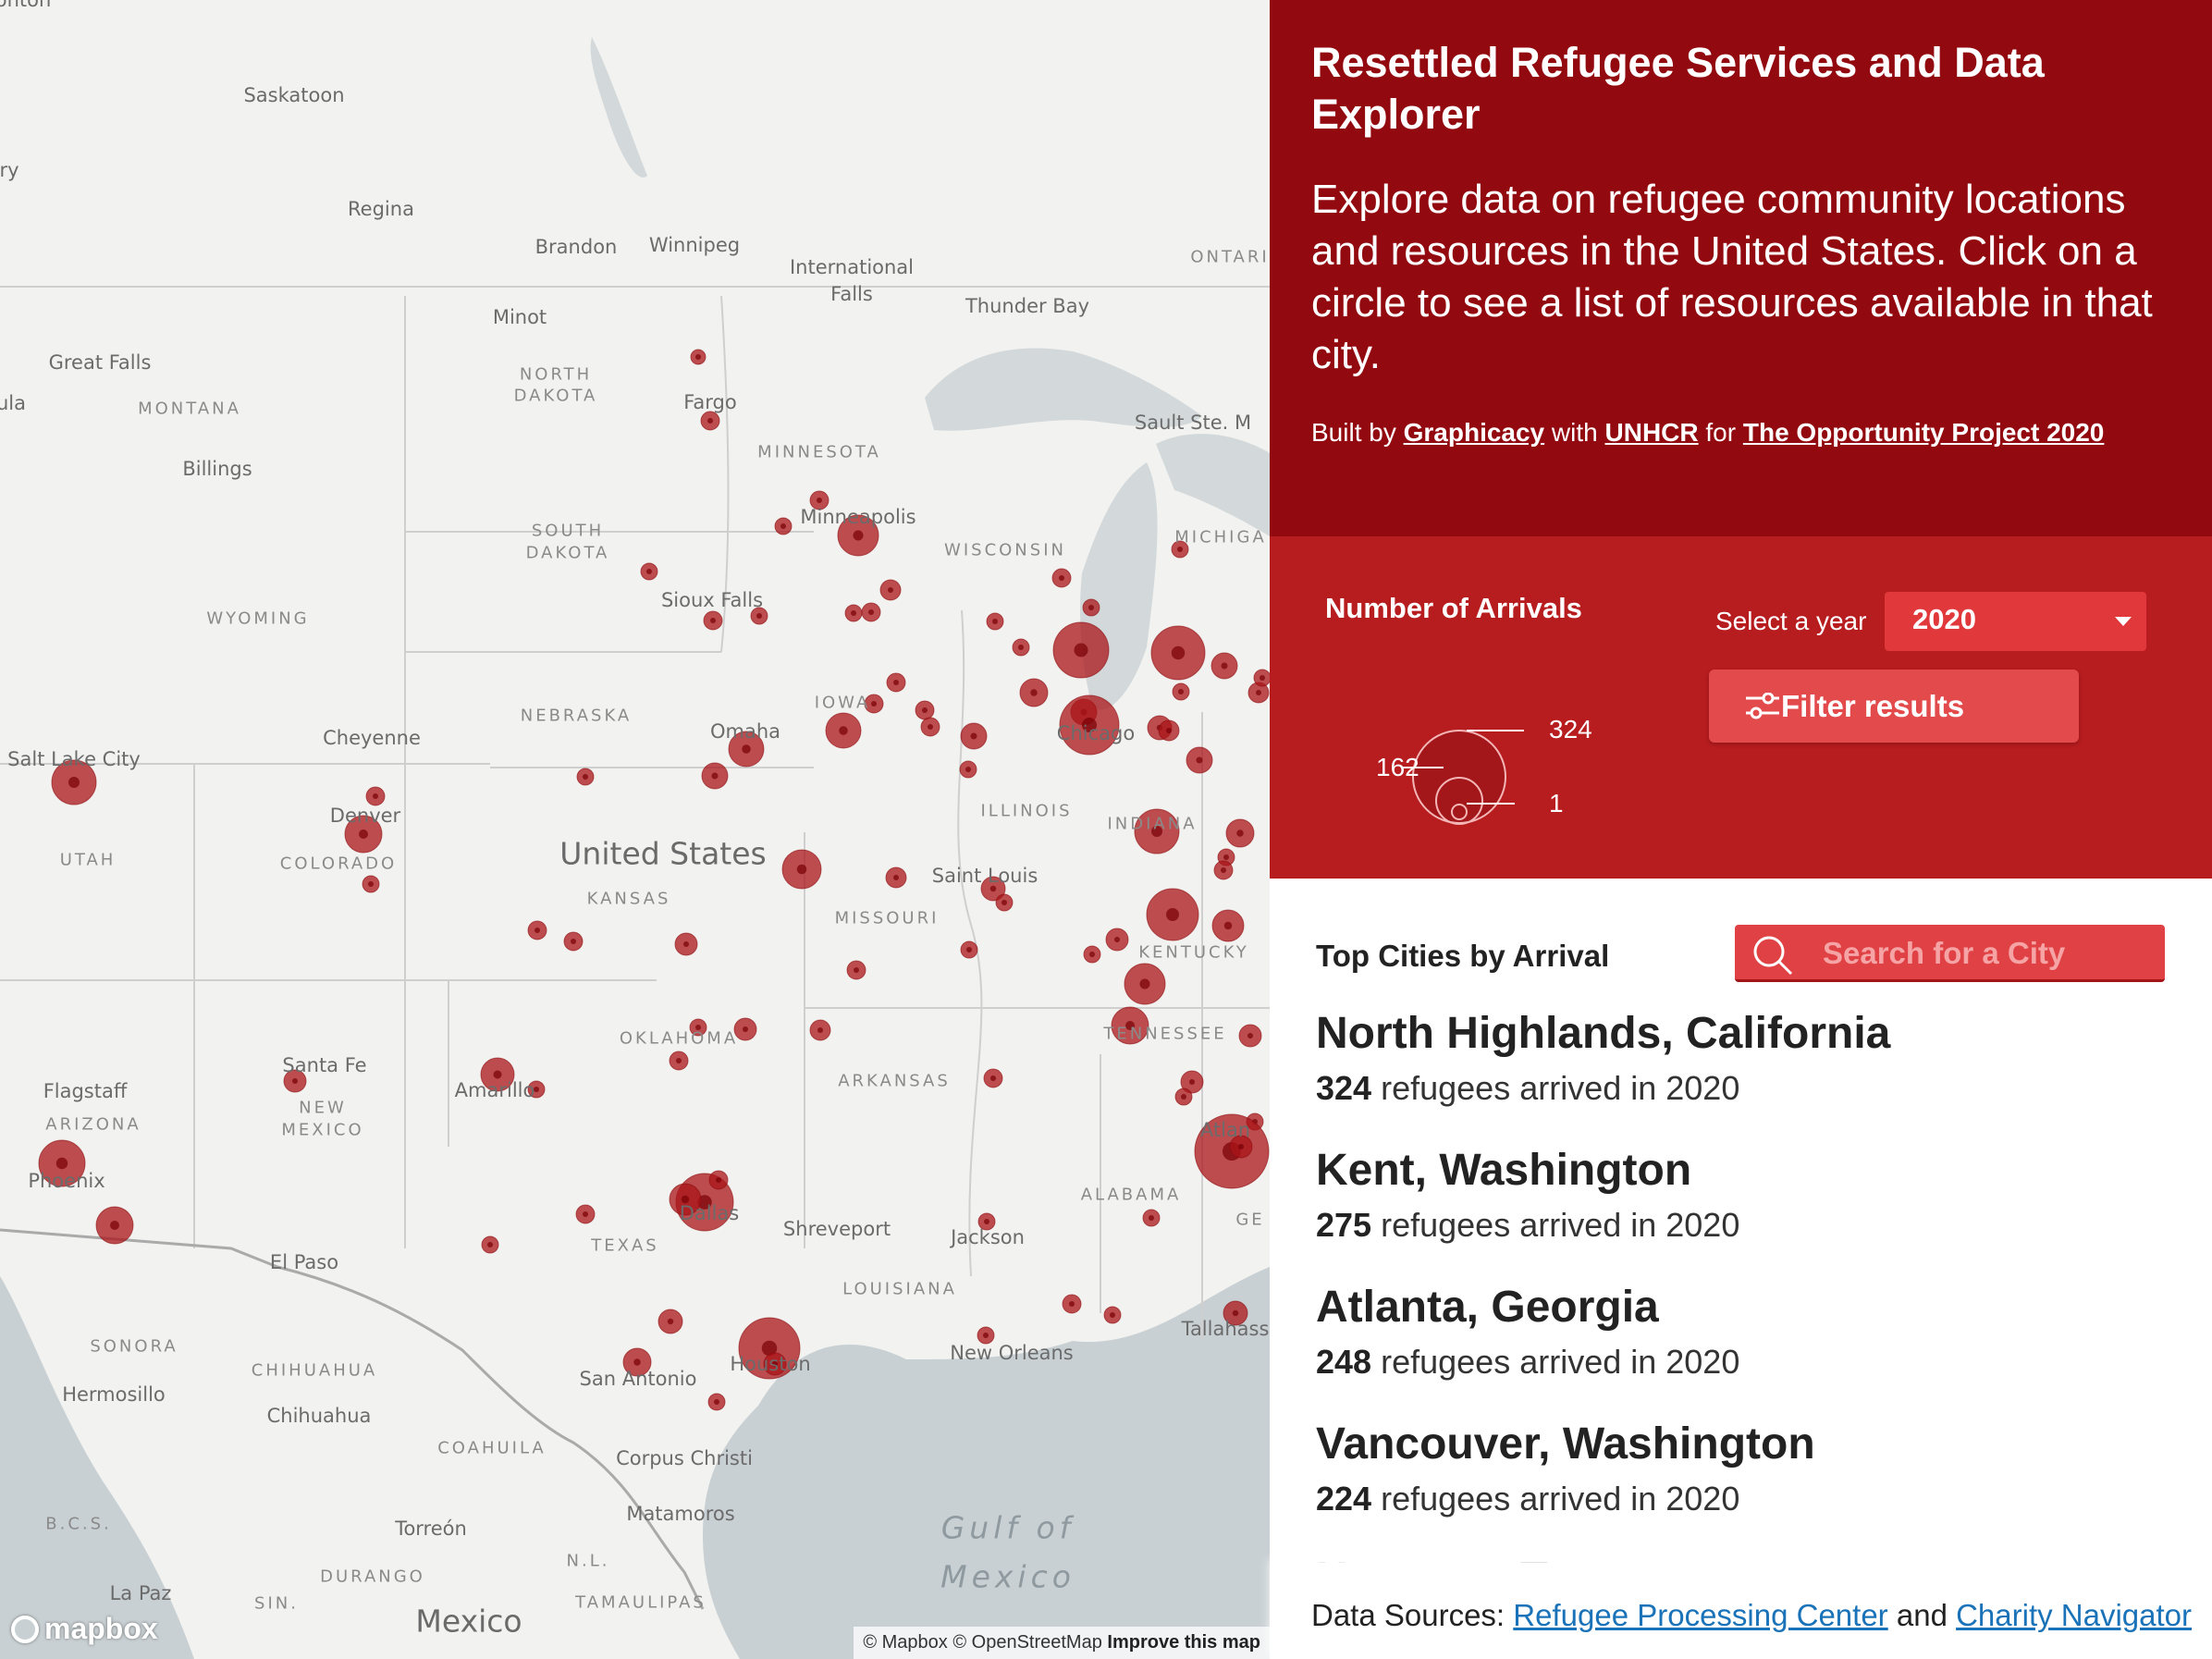 The image size is (2212, 1659). What do you see at coordinates (1504, 1170) in the screenshot?
I see `city-name: Kent, Washington` at bounding box center [1504, 1170].